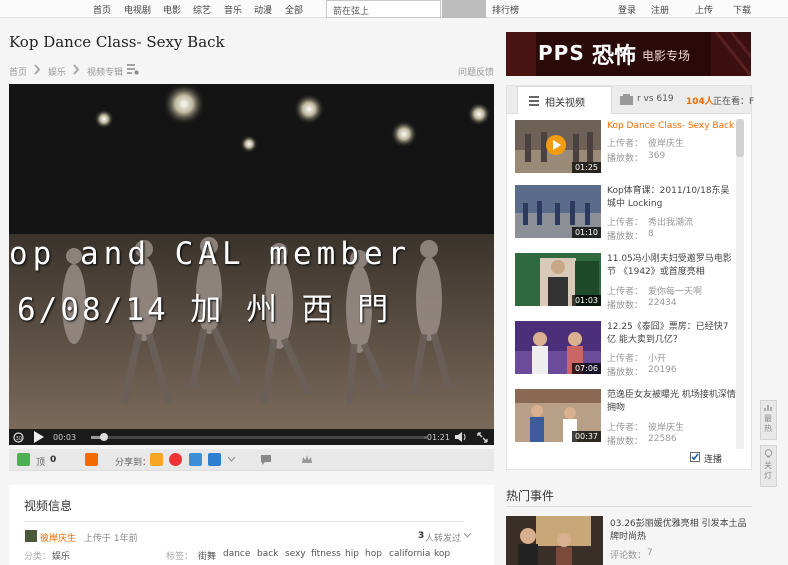 The height and width of the screenshot is (565, 788). Describe the element at coordinates (740, 284) in the screenshot. I see `related-scrollbar` at that location.